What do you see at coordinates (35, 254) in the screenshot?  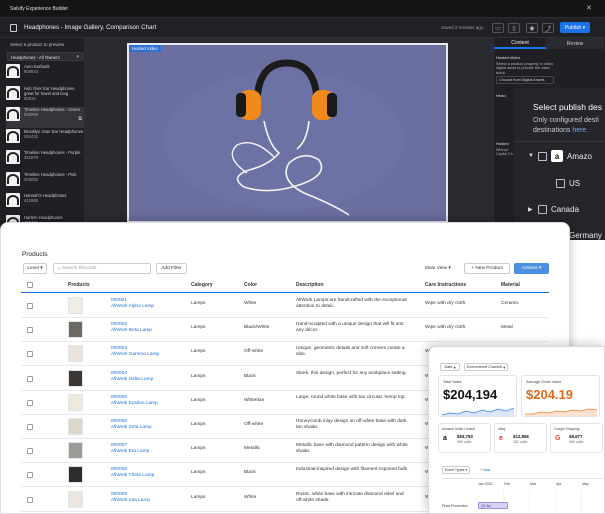 I see `products-title: Products` at bounding box center [35, 254].